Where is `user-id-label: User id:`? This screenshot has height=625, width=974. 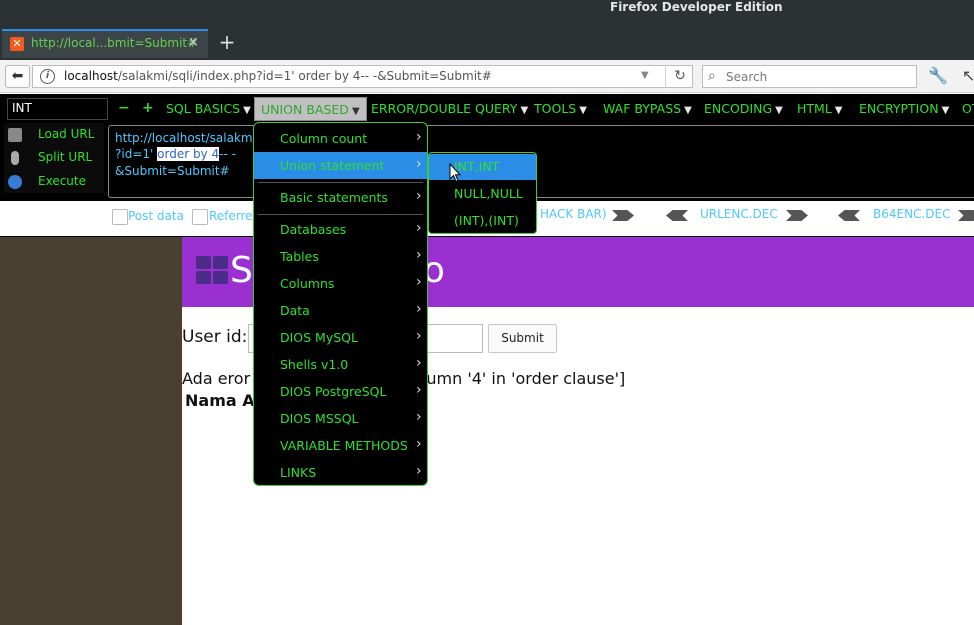
user-id-label: User id: is located at coordinates (215, 337).